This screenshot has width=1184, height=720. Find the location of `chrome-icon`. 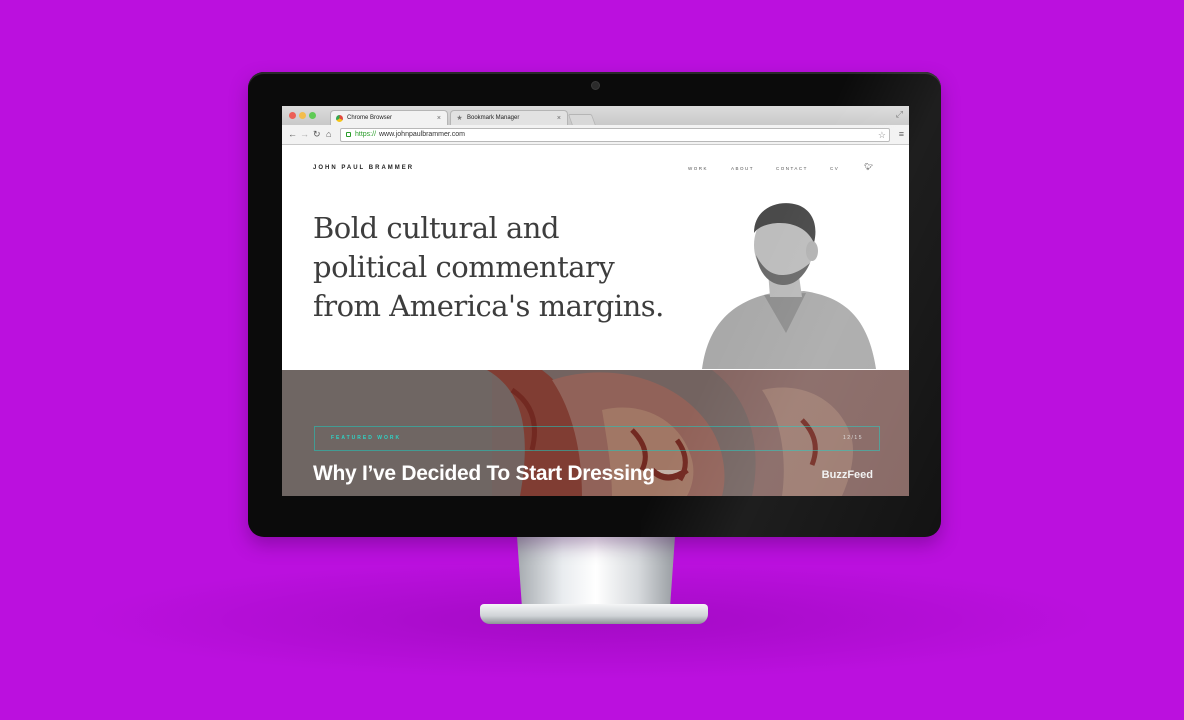

chrome-icon is located at coordinates (339, 118).